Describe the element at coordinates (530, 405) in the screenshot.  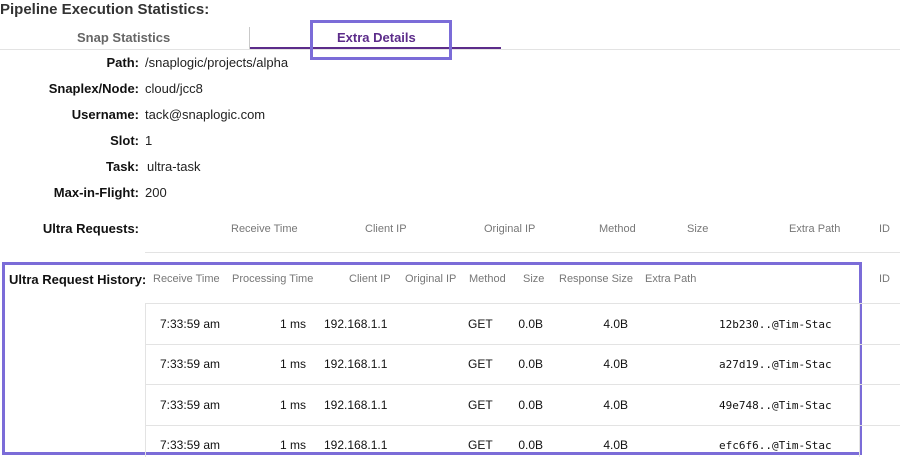
I see `hist-row-3-size: 0.0B` at that location.